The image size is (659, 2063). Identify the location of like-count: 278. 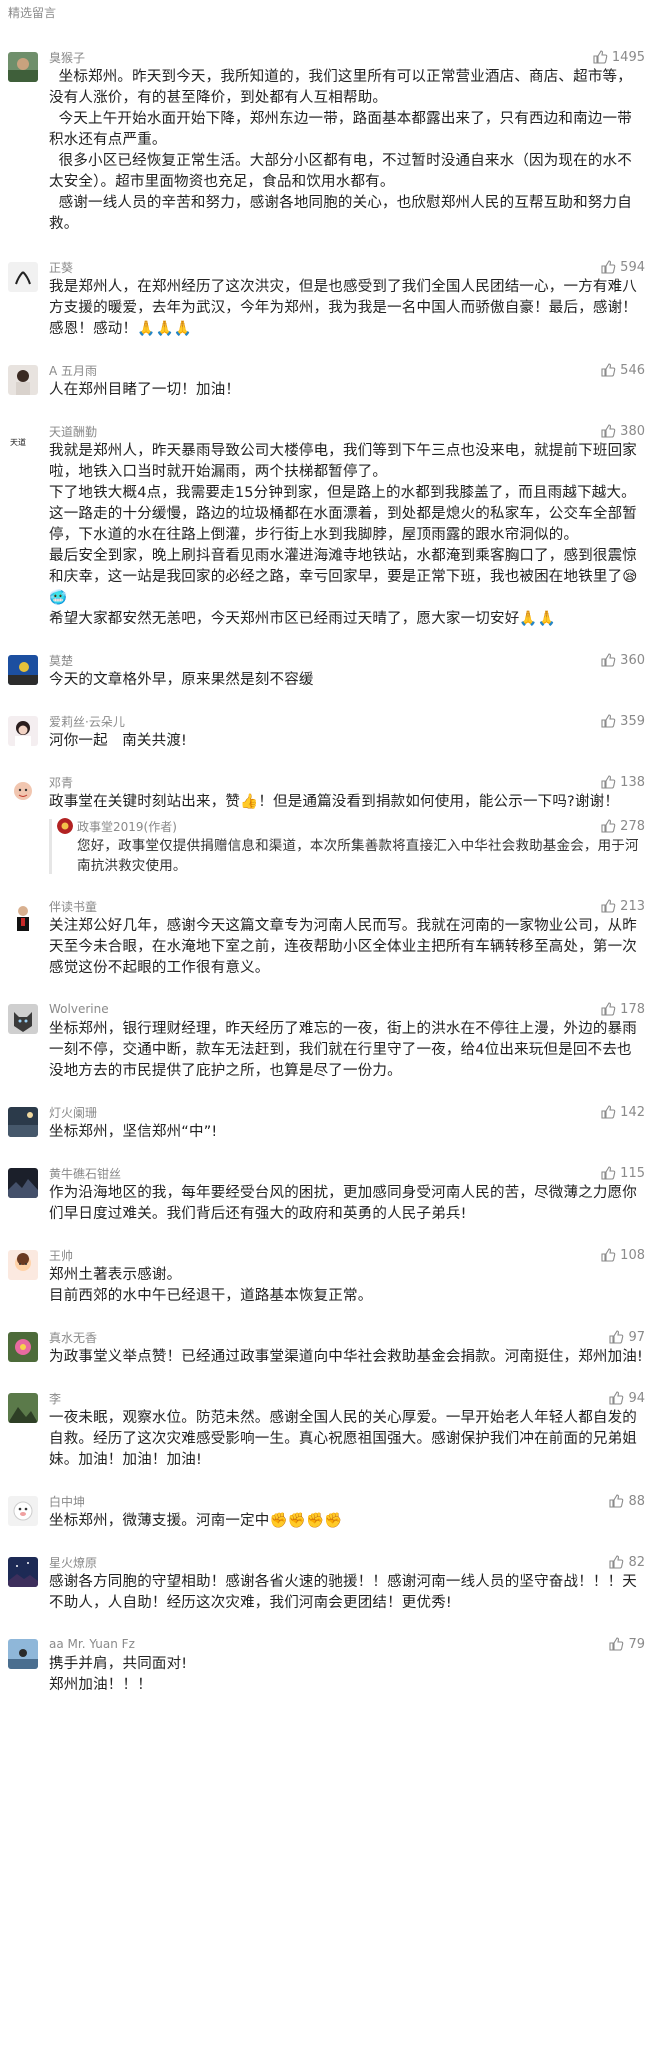
(632, 826).